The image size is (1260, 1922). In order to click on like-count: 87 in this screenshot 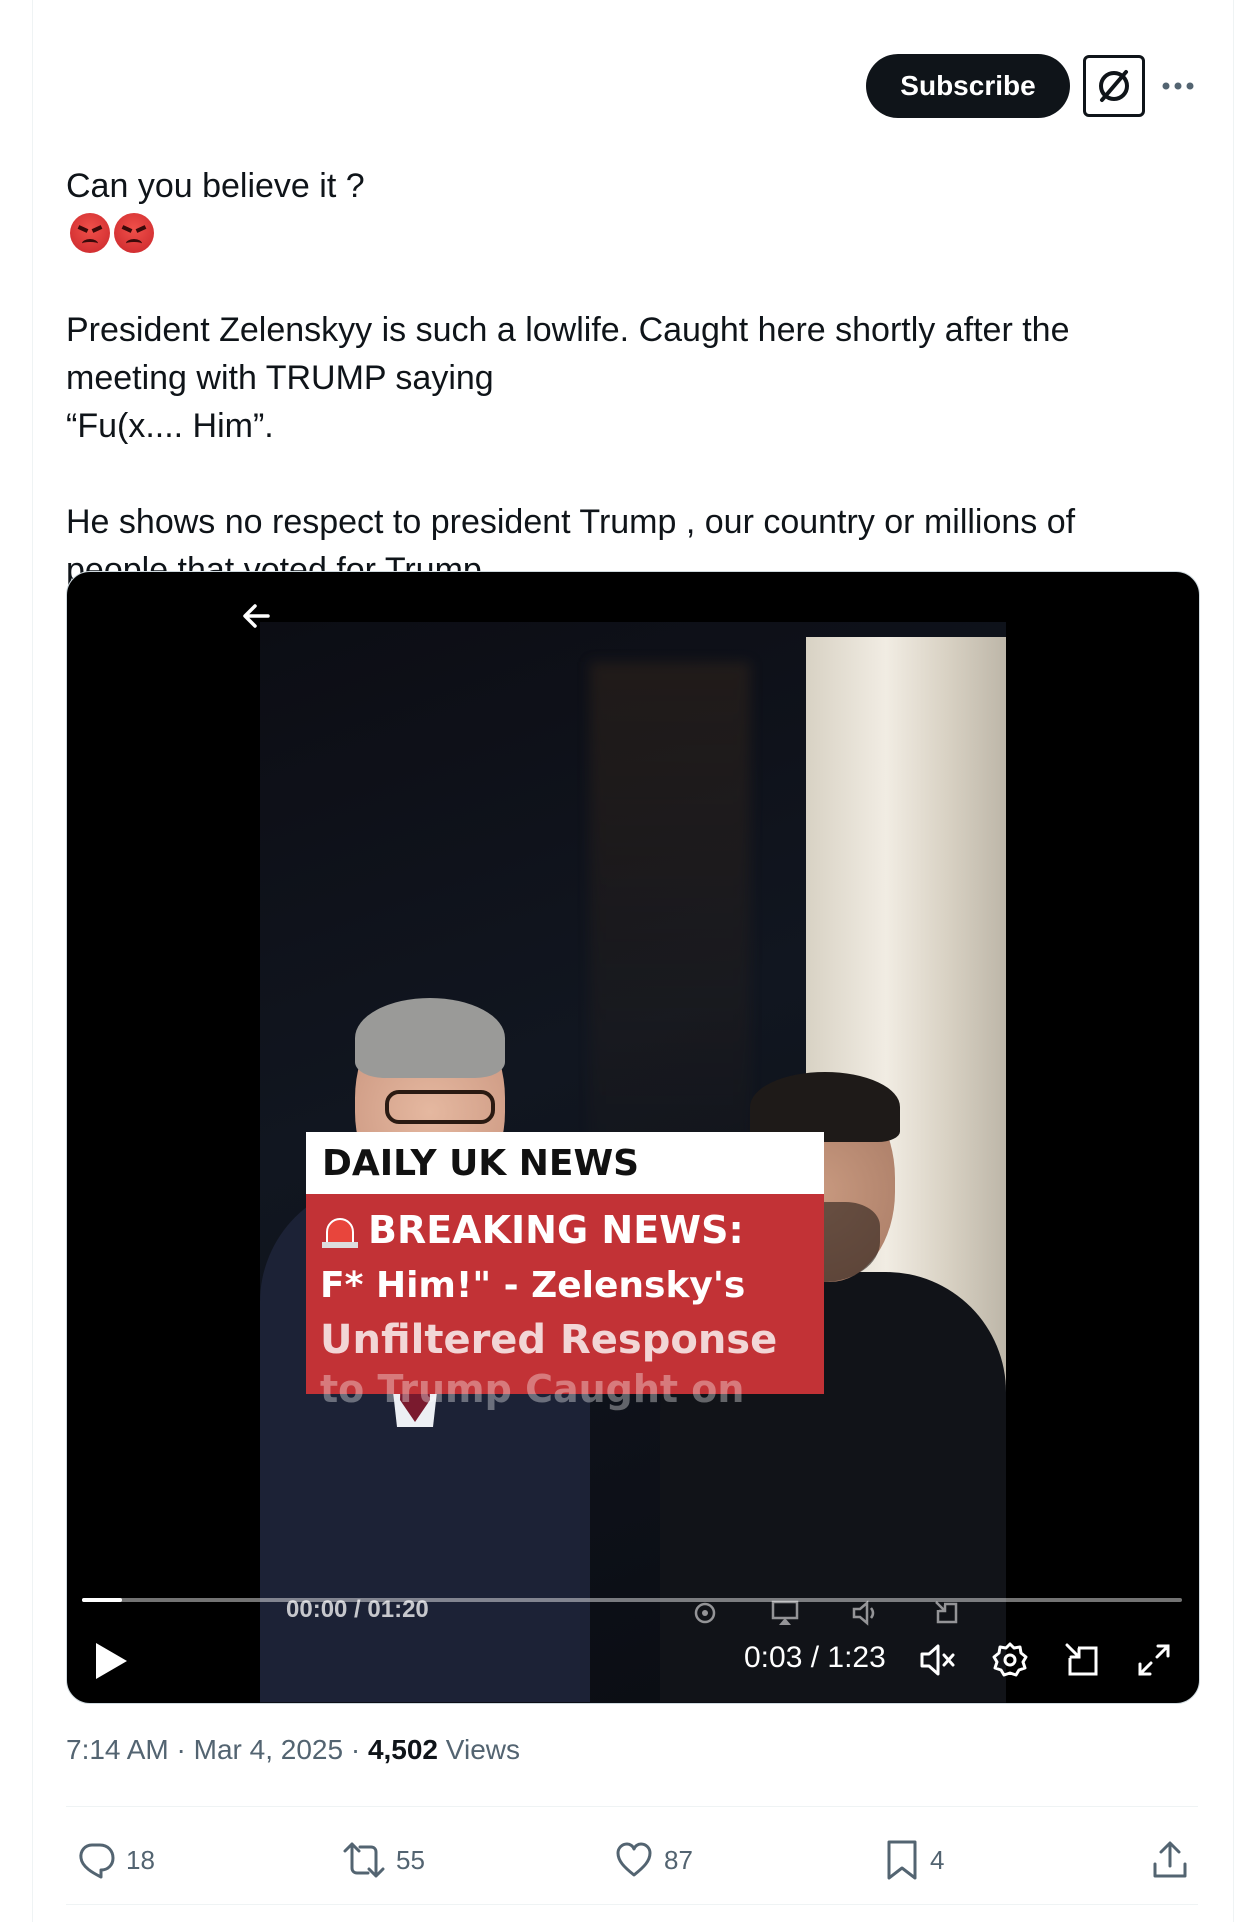, I will do `click(678, 1859)`.